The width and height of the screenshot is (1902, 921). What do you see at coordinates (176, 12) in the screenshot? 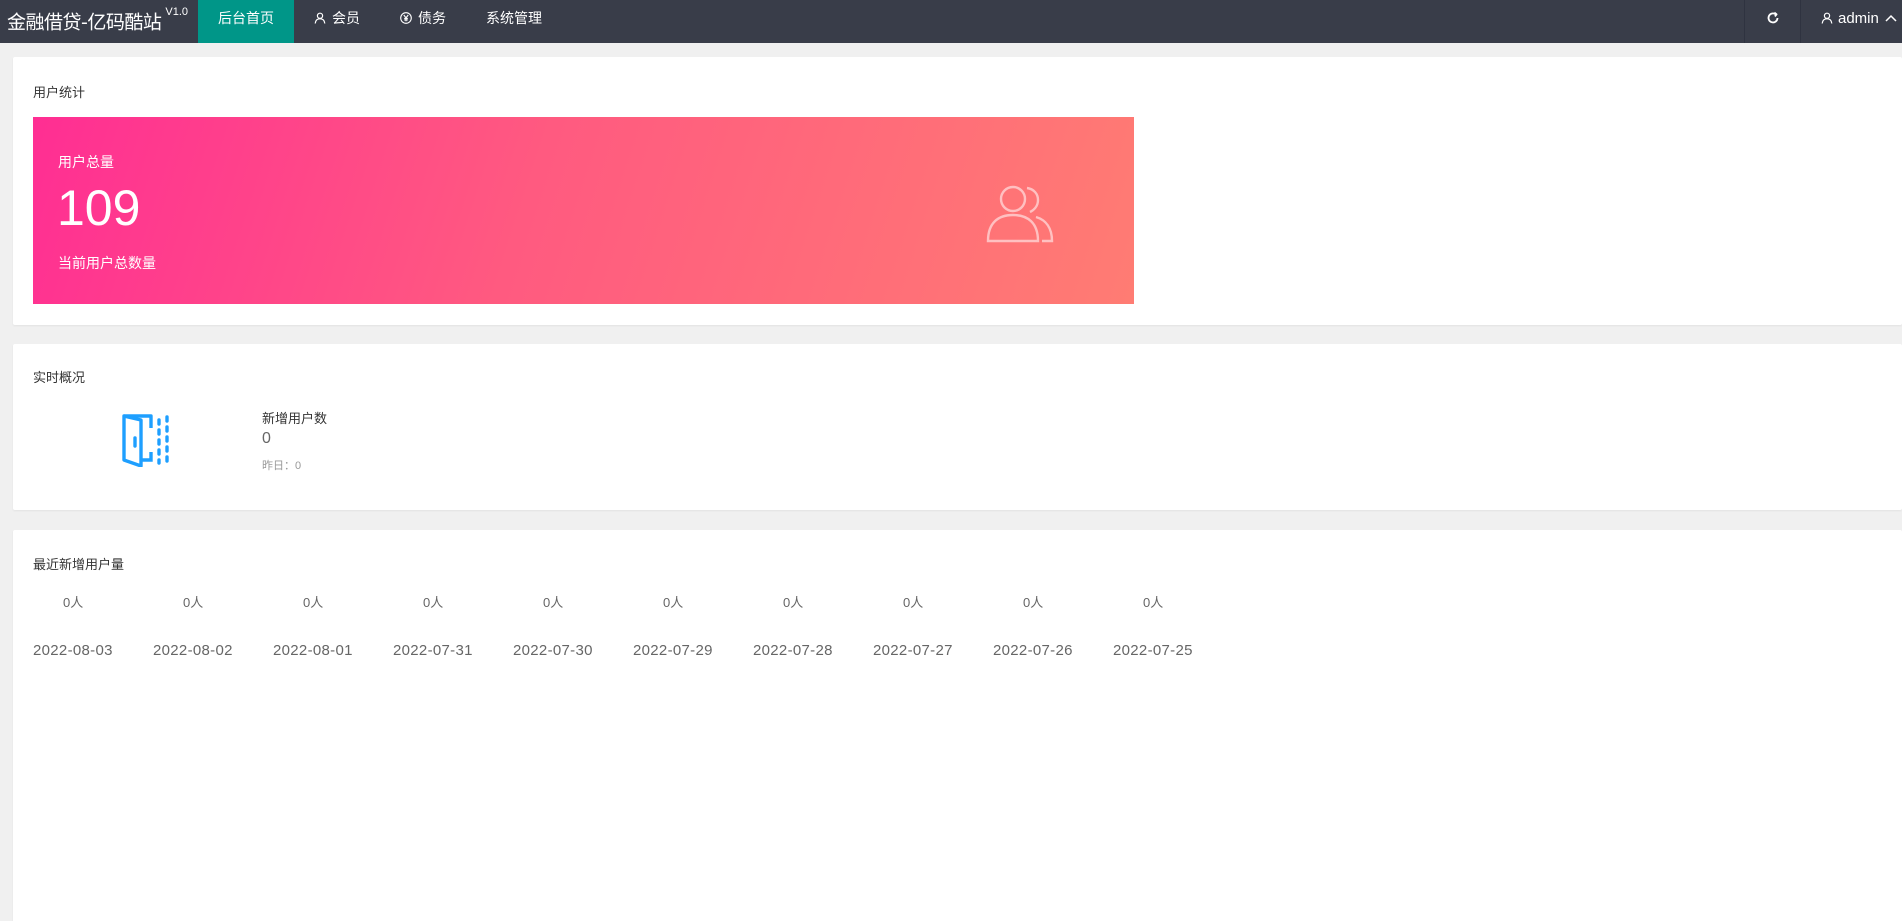
I see `app-version: V1.0` at bounding box center [176, 12].